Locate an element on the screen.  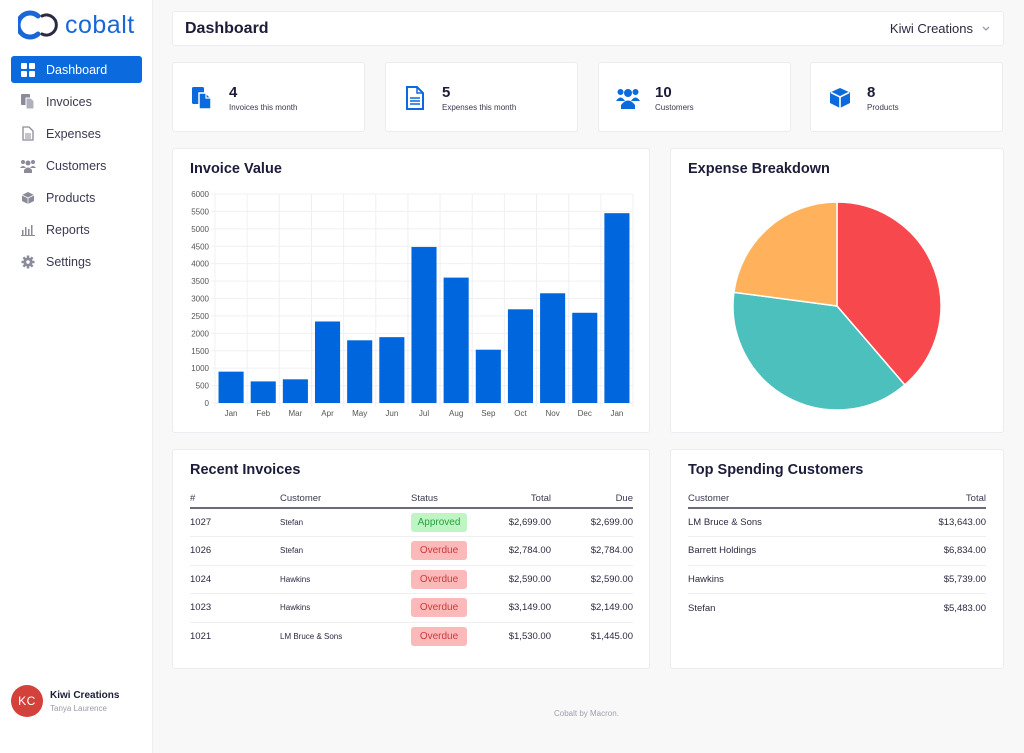
y-tick-label: 0 is located at coordinates (207, 403).